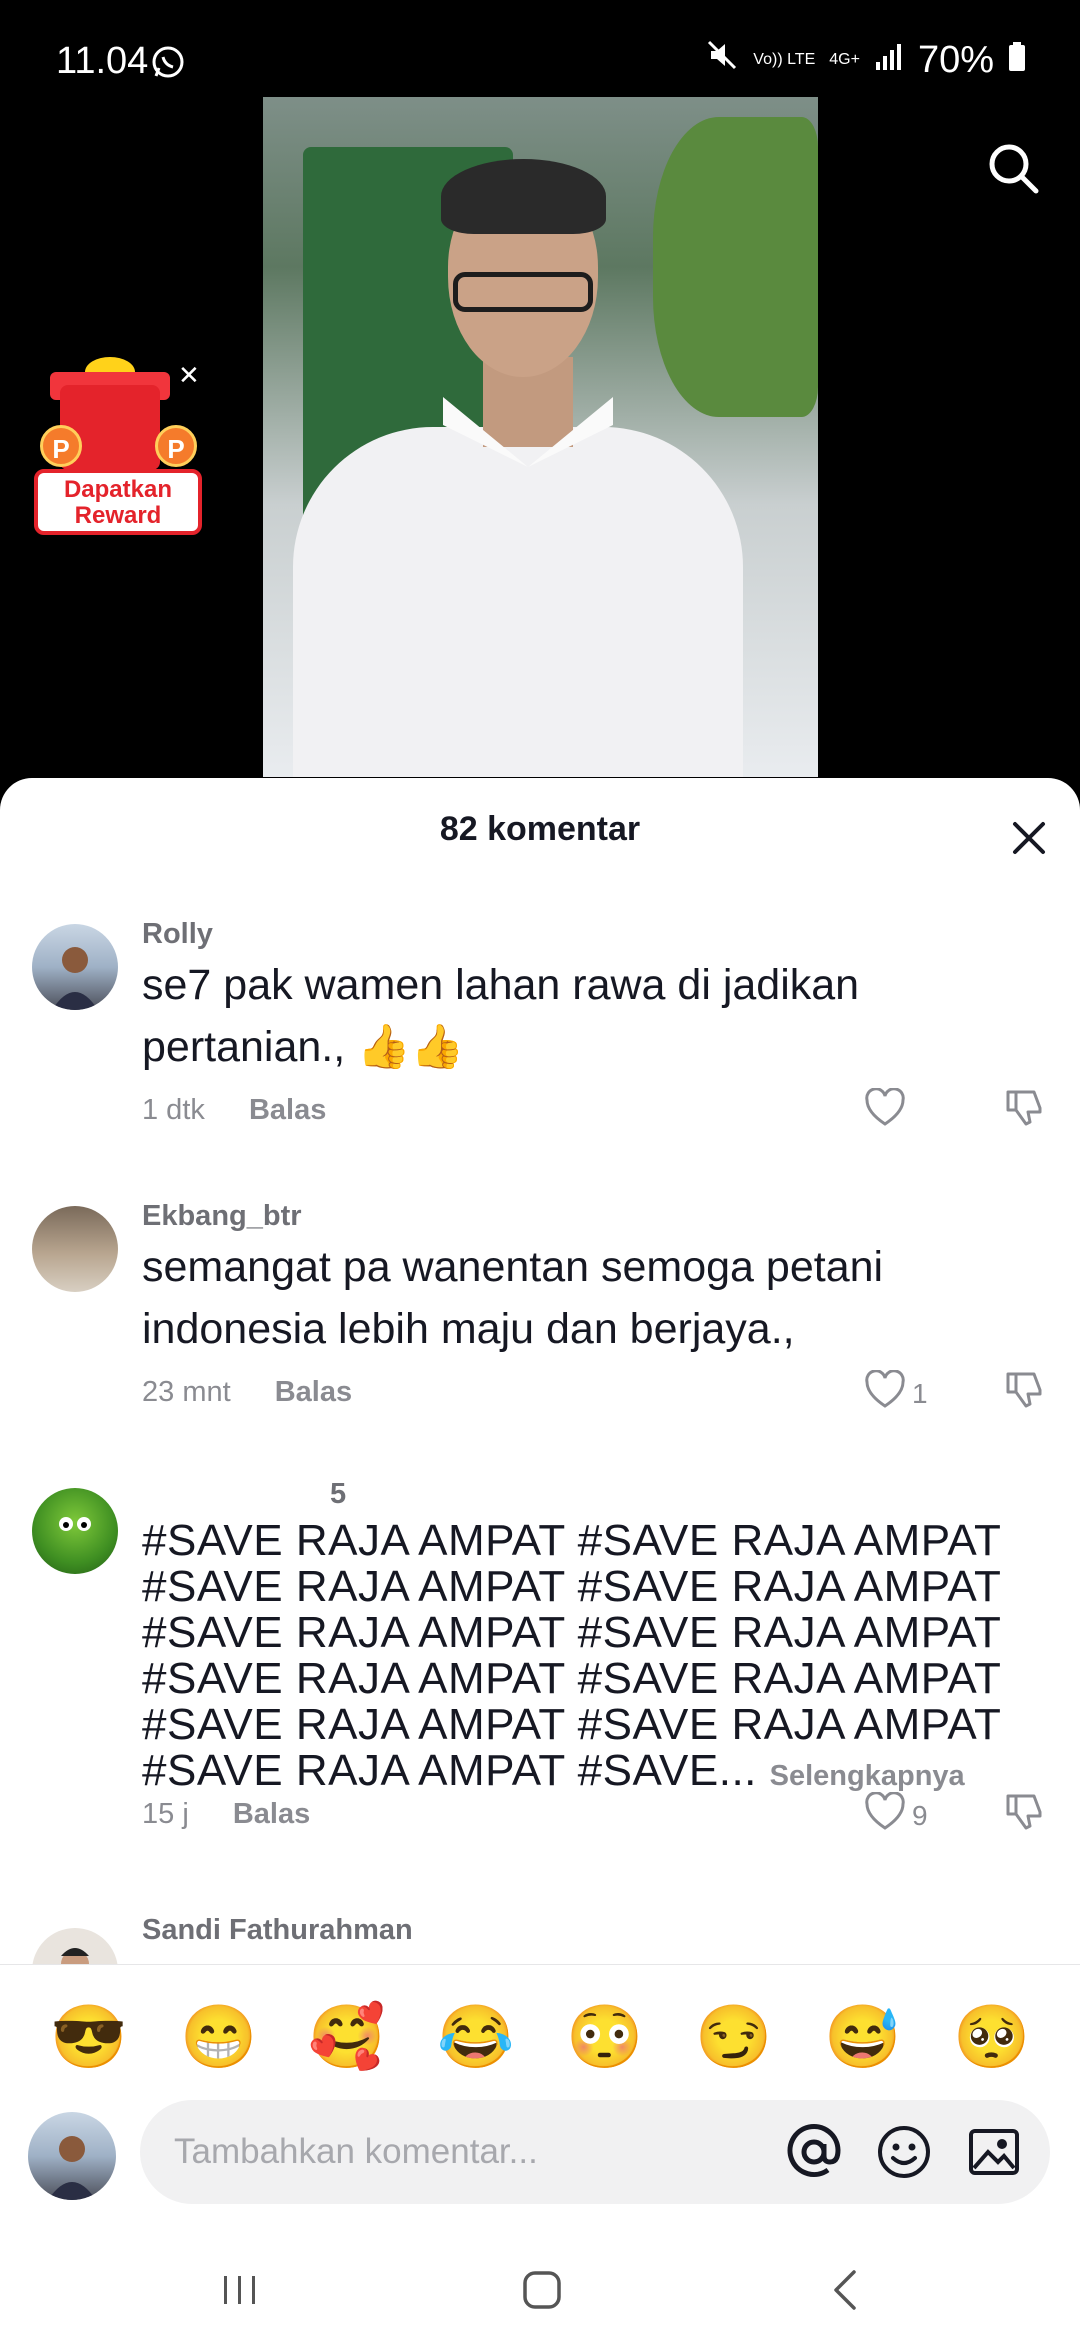 Image resolution: width=1080 pixels, height=2340 pixels. I want to click on volte-icon: Vo)) LTE, so click(784, 59).